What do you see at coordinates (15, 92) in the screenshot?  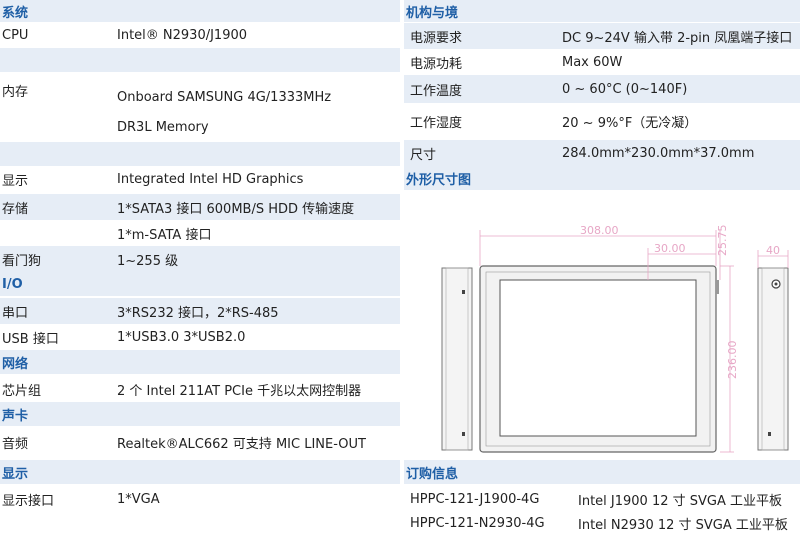 I see `spec-label: 内存` at bounding box center [15, 92].